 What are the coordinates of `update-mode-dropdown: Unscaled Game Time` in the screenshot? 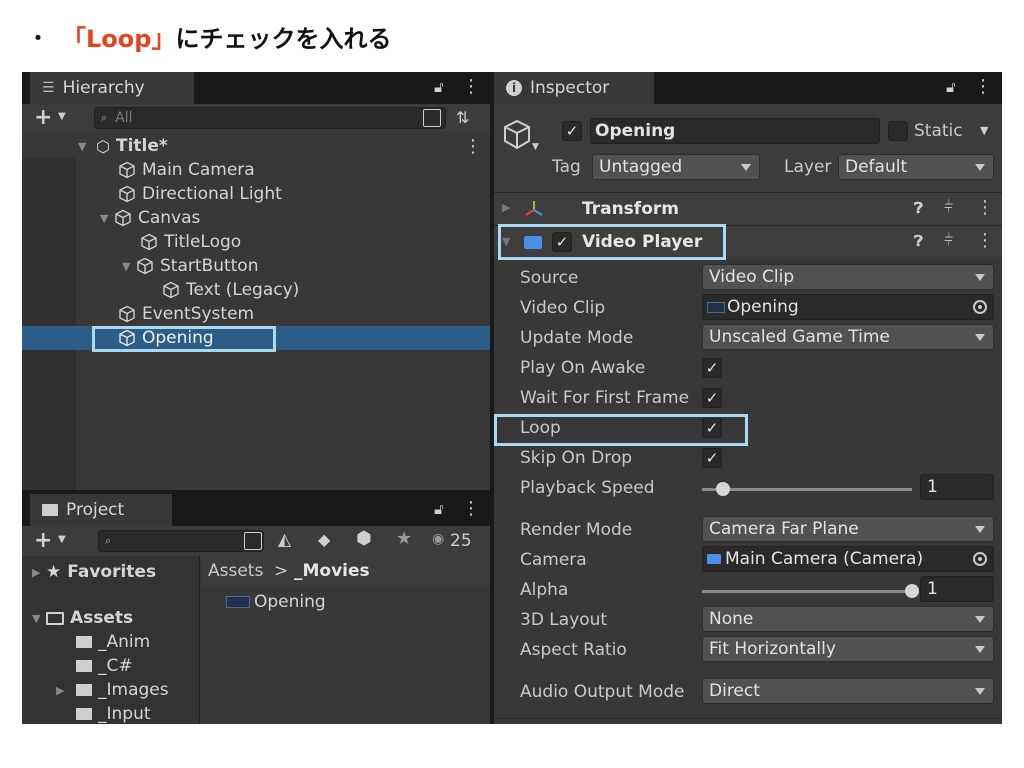 It's located at (848, 337).